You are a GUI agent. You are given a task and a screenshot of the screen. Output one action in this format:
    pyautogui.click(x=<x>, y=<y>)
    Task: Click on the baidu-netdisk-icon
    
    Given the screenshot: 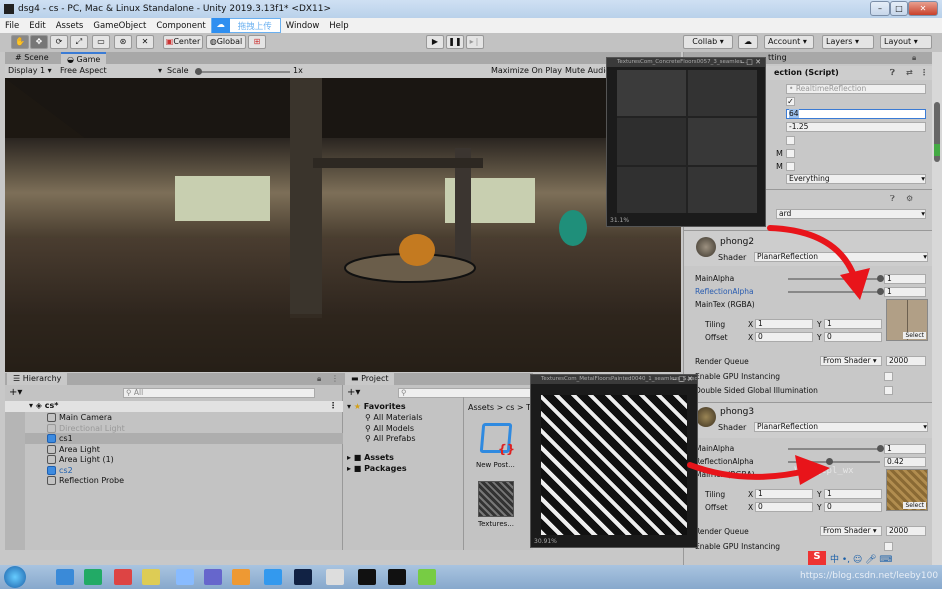 What is the action you would take?
    pyautogui.click(x=185, y=577)
    